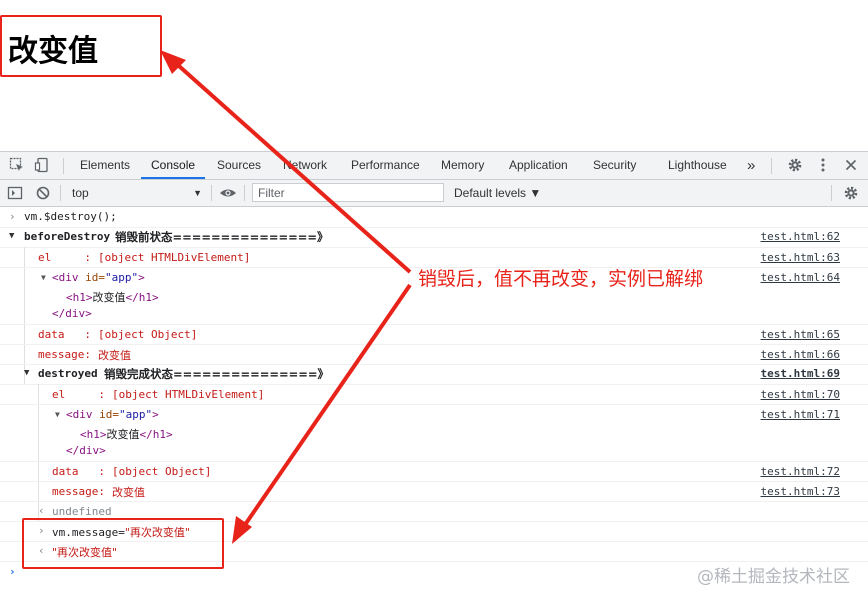 This screenshot has width=868, height=601. What do you see at coordinates (773, 577) in the screenshot?
I see `watermark: @稀土掘金技术社区` at bounding box center [773, 577].